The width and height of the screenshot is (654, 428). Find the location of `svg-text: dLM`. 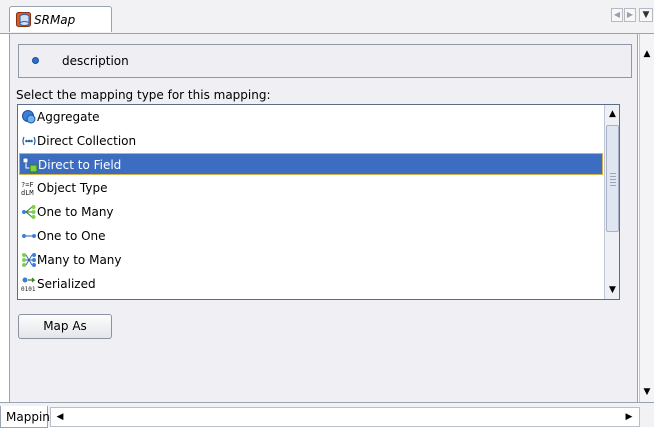

svg-text: dLM is located at coordinates (27, 192).